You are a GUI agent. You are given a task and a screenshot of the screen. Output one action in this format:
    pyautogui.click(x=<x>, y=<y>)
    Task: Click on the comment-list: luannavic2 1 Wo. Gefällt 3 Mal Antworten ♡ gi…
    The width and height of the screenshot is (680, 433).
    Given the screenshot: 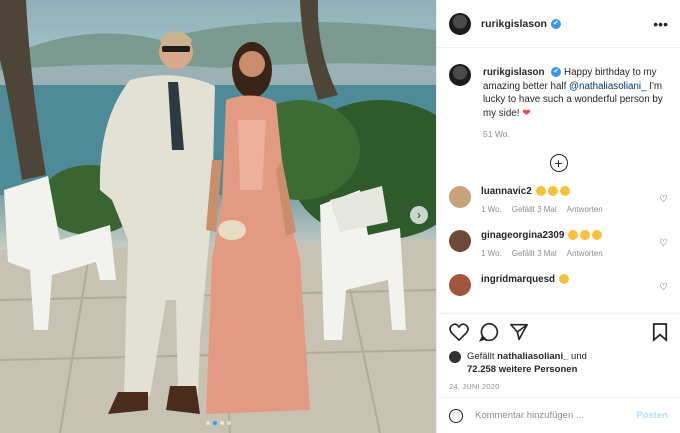 What is the action you would take?
    pyautogui.click(x=558, y=240)
    